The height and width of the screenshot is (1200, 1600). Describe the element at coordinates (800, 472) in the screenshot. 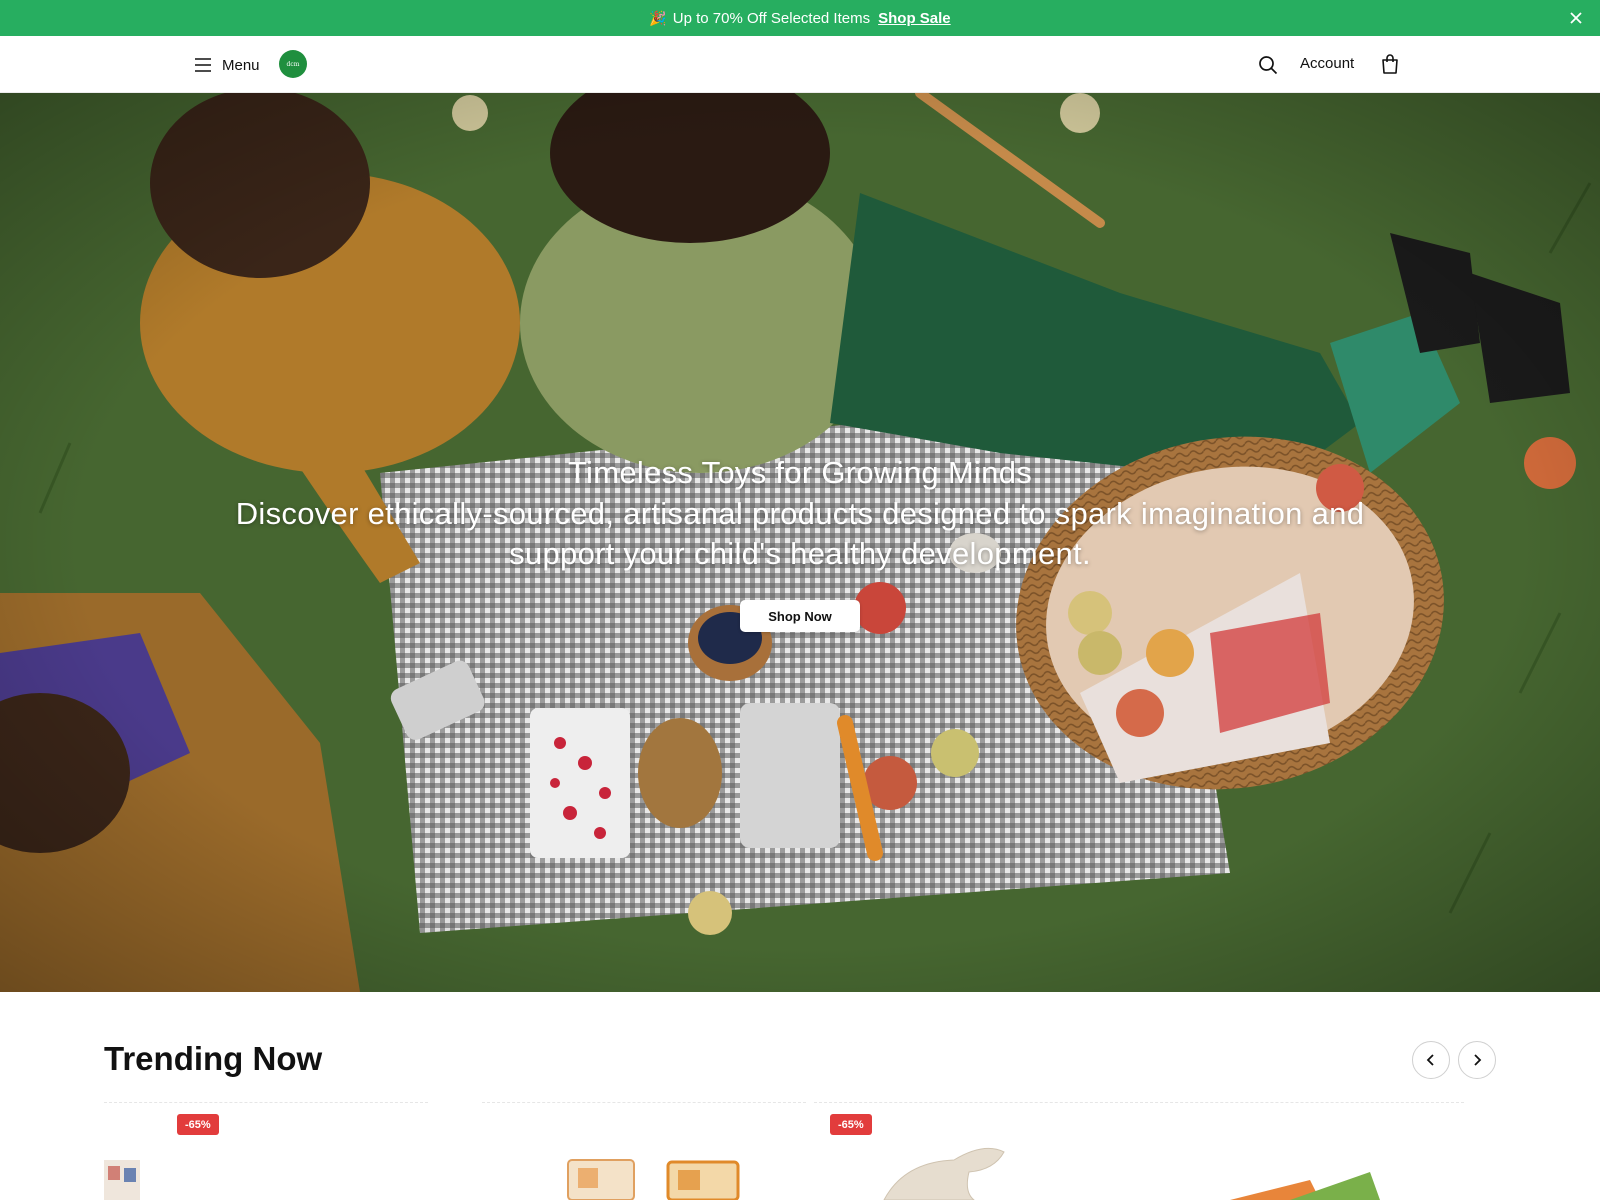

I see `hero-title: Timeless Toys for Growing Minds` at that location.